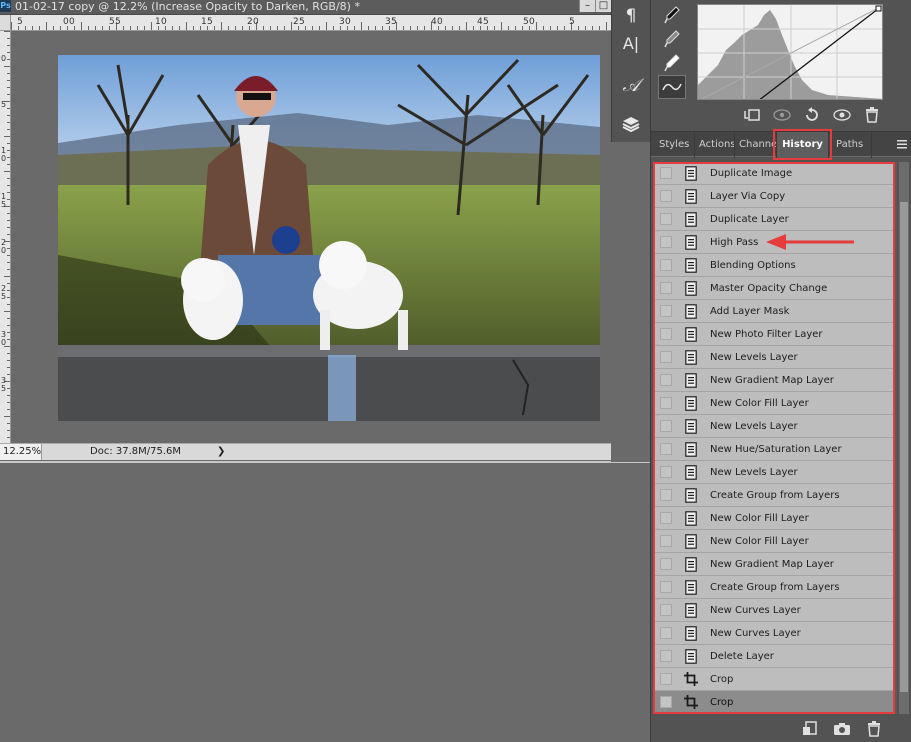 The height and width of the screenshot is (742, 911). Describe the element at coordinates (775, 219) in the screenshot. I see `history-state-row: Duplicate Layer` at that location.